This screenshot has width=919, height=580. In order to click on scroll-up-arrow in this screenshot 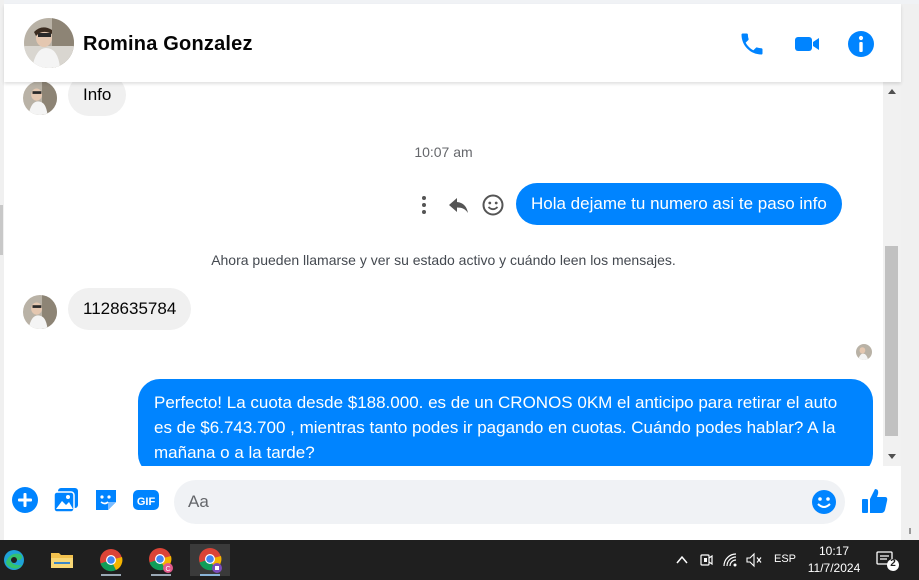, I will do `click(892, 91)`.